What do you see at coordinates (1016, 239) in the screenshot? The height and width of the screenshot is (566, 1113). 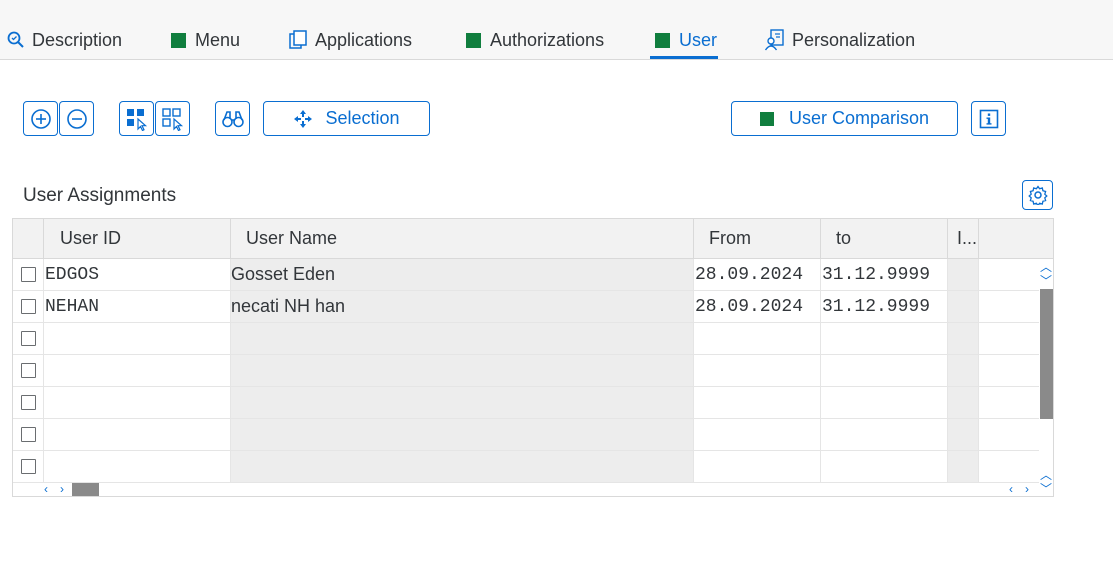 I see `header-filler` at bounding box center [1016, 239].